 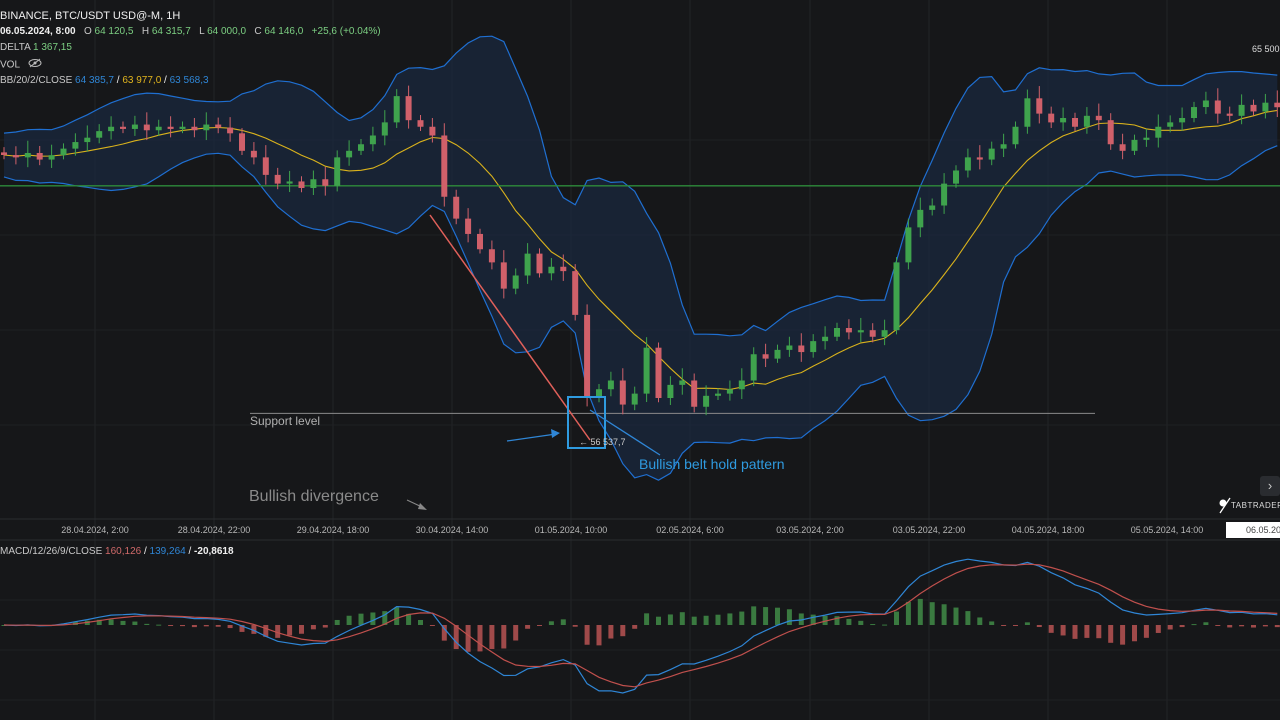 What do you see at coordinates (690, 530) in the screenshot?
I see `time-tick-label: 02.05.2024, 6:00` at bounding box center [690, 530].